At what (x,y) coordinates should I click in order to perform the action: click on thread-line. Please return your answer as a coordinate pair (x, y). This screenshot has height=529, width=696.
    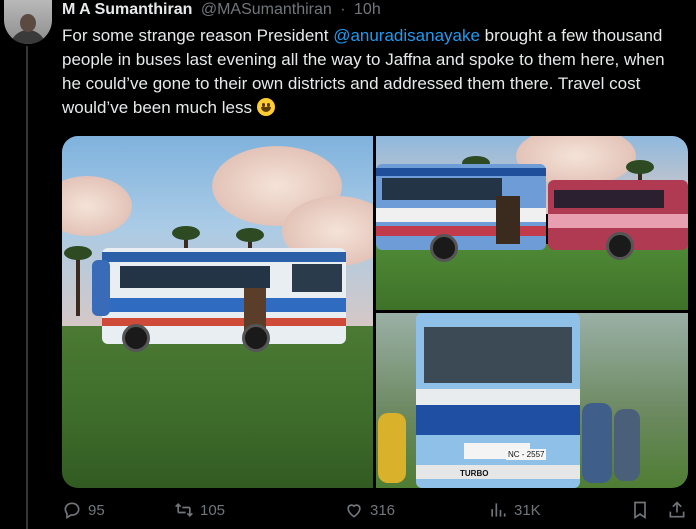
    Looking at the image, I should click on (27, 287).